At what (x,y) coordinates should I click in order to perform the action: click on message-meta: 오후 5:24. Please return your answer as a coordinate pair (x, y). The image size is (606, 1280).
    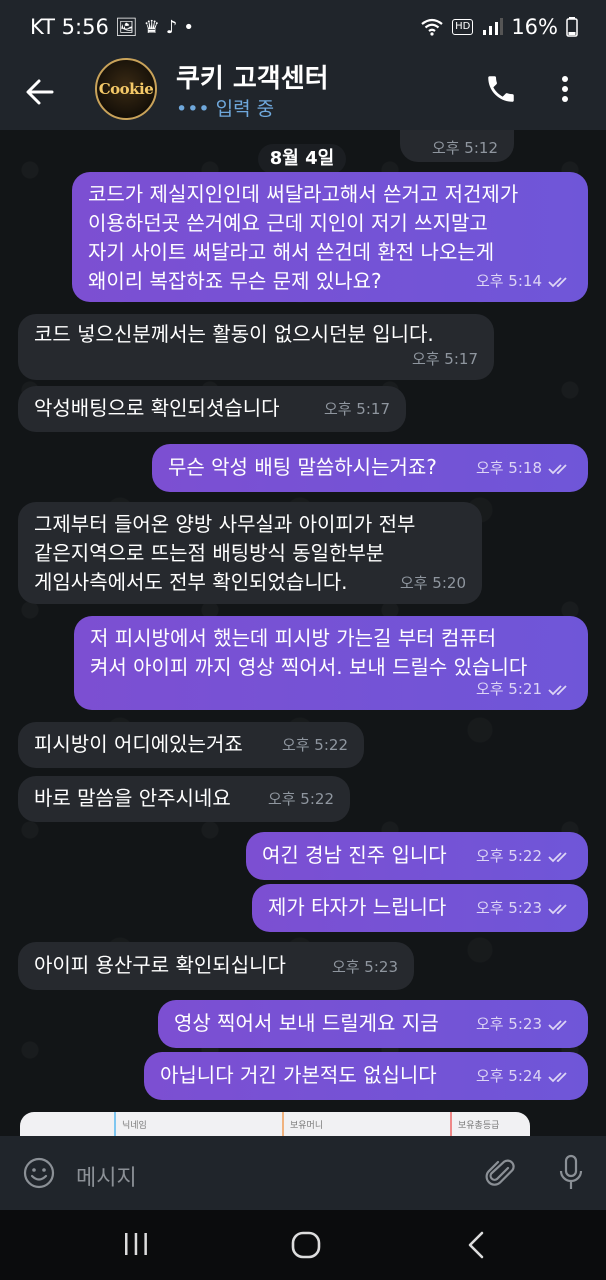
    Looking at the image, I should click on (524, 1076).